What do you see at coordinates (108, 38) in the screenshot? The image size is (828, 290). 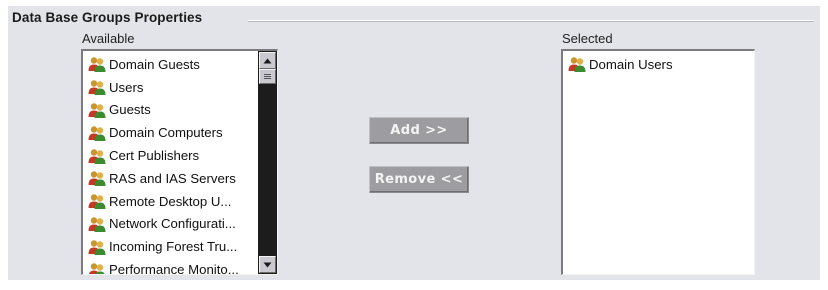 I see `available-label: Available` at bounding box center [108, 38].